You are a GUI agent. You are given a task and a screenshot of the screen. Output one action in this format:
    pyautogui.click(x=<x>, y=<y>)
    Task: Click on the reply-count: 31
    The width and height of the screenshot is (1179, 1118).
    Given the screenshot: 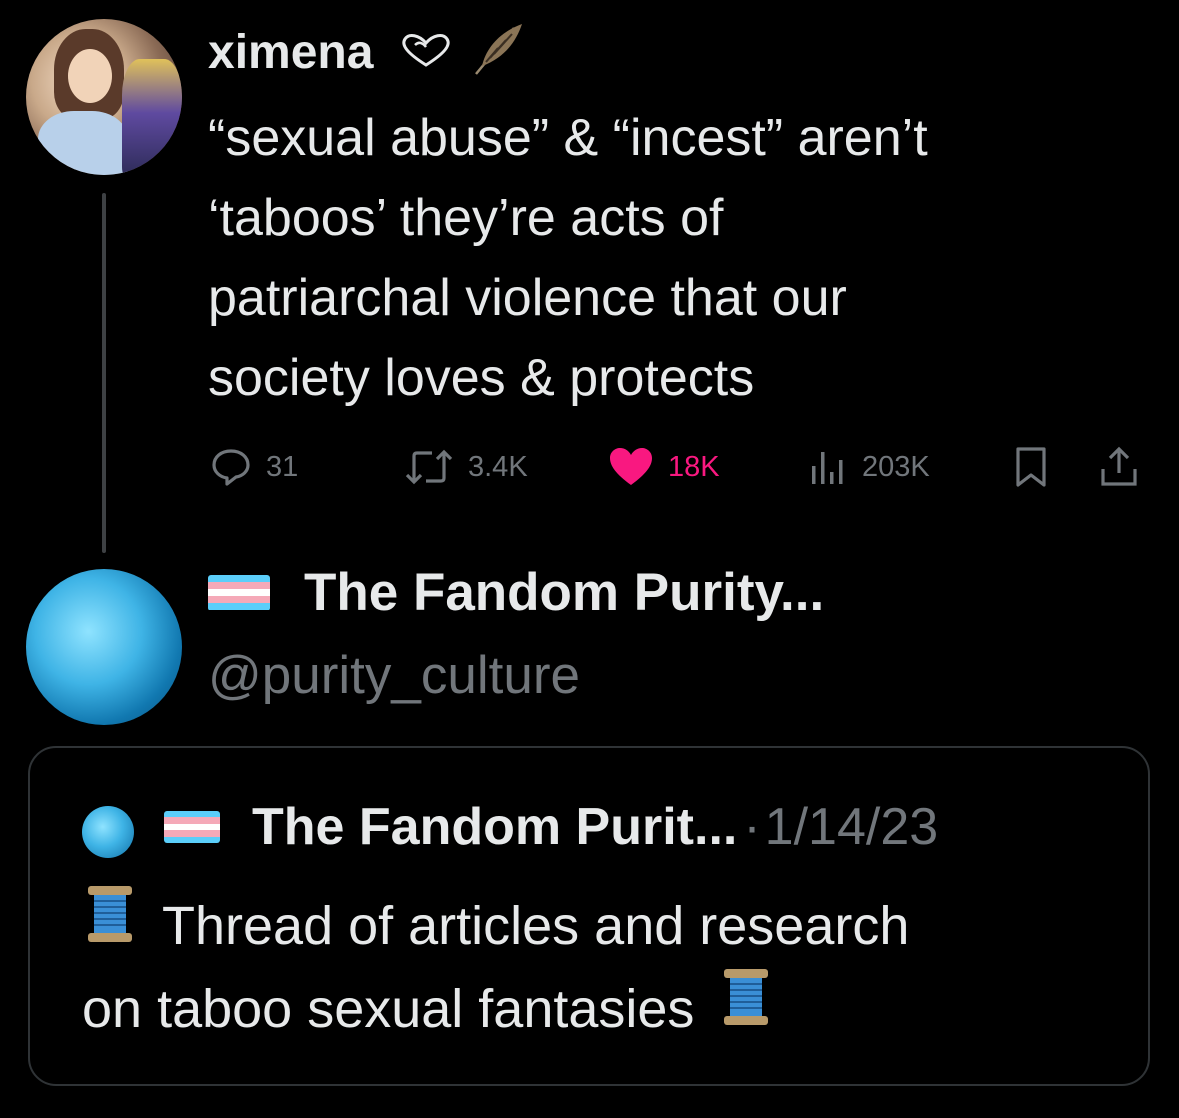 What is the action you would take?
    pyautogui.click(x=282, y=466)
    